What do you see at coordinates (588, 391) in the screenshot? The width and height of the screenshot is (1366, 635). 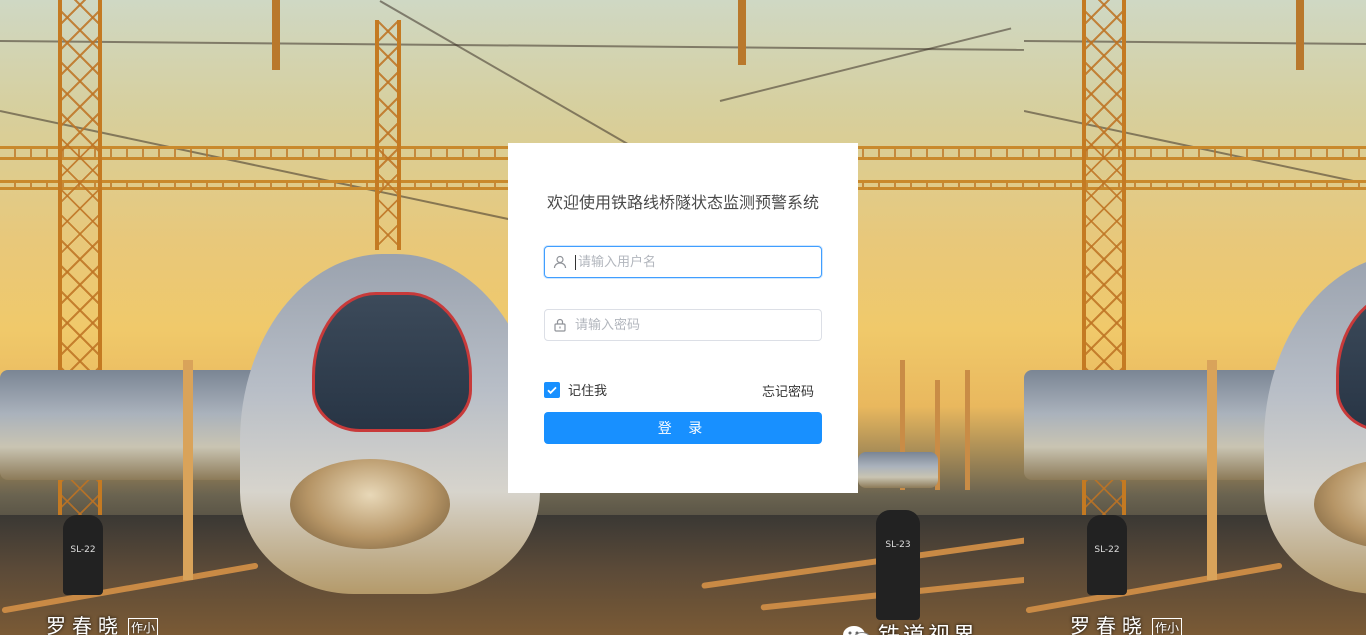 I see `remember-me-label: 记住我` at bounding box center [588, 391].